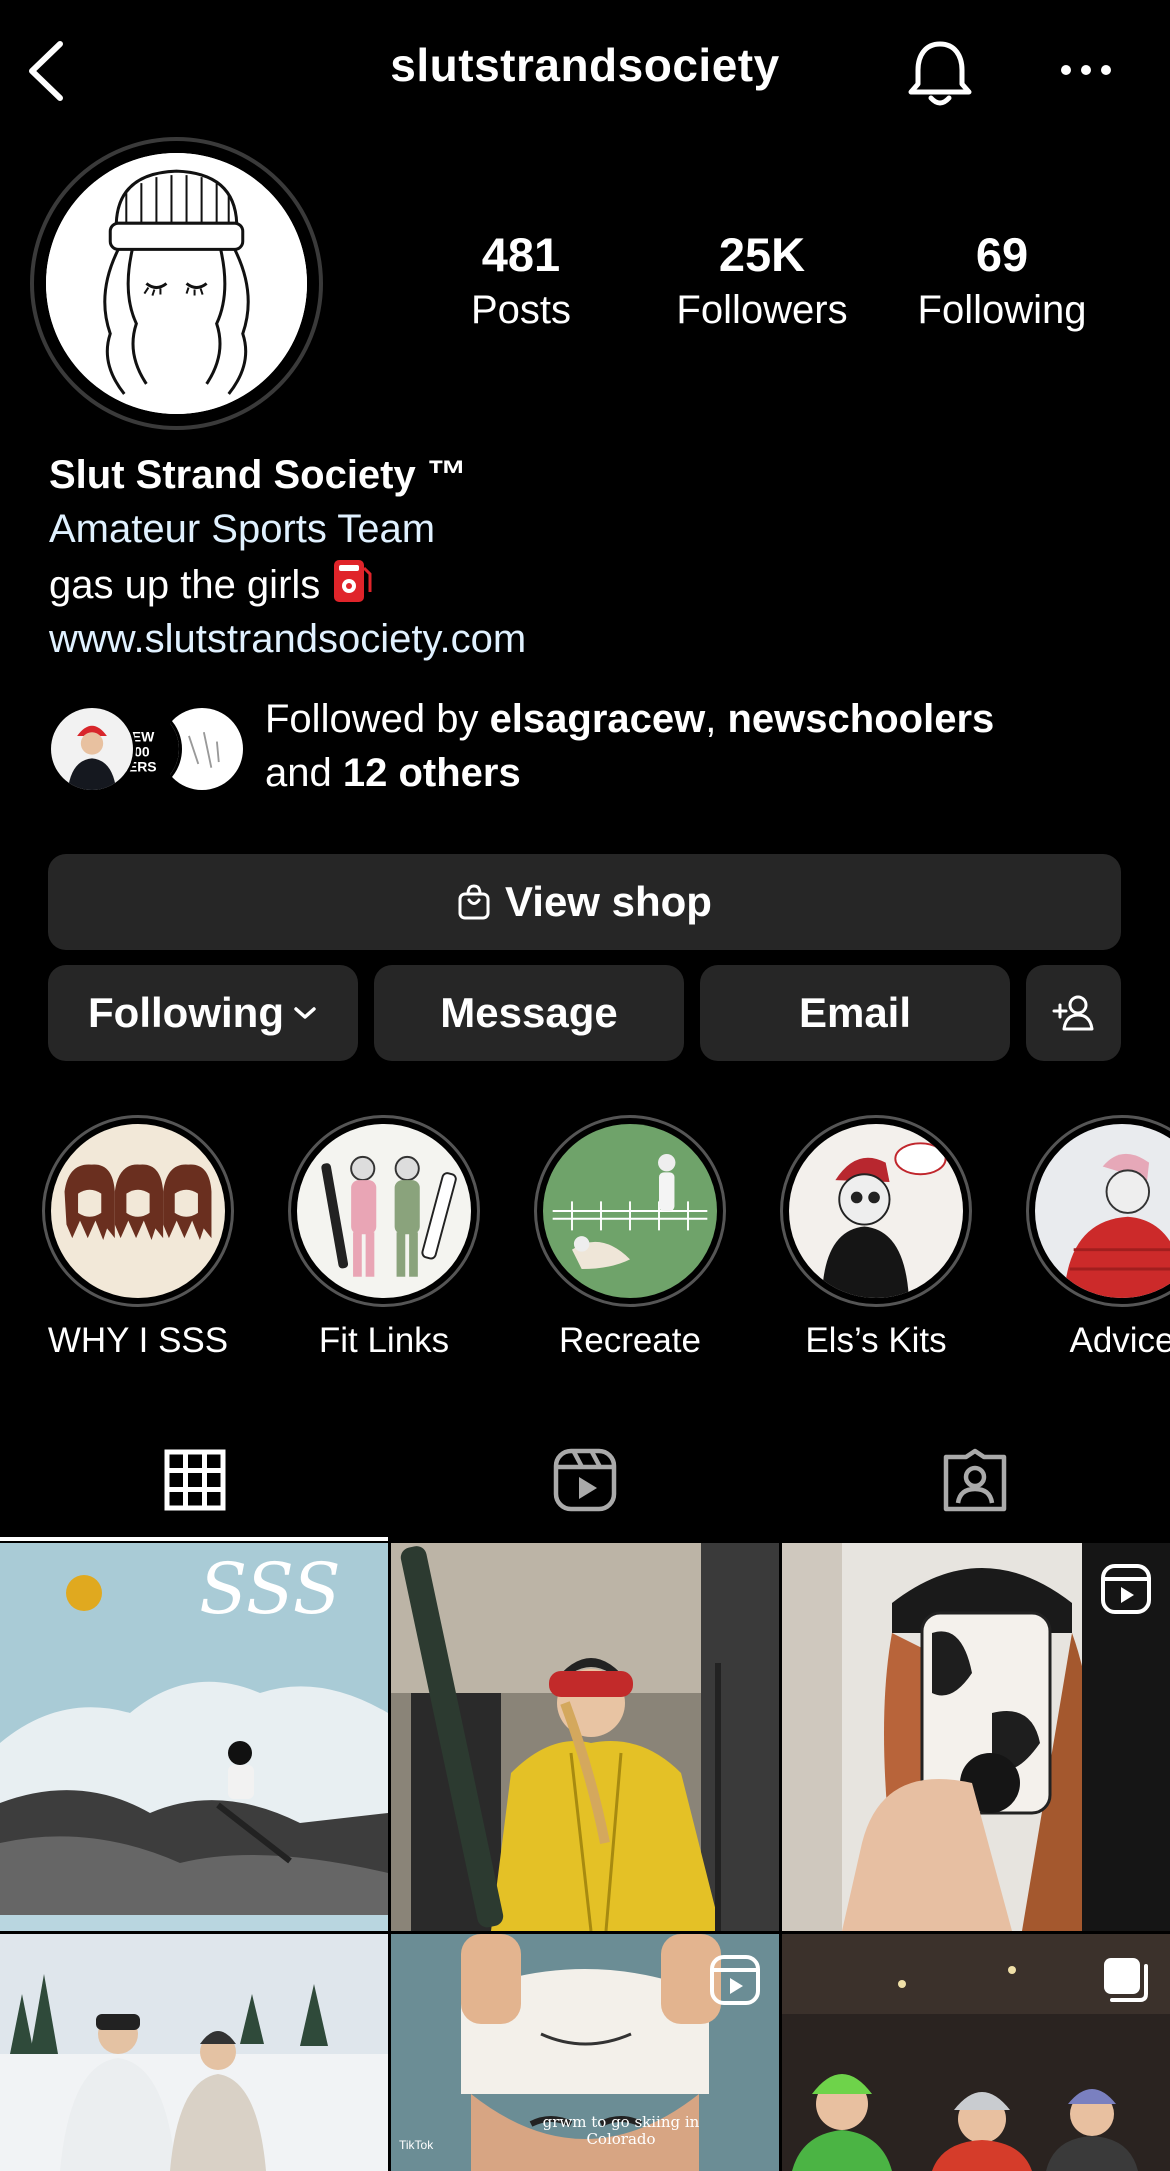  I want to click on profile-avatar, so click(176, 283).